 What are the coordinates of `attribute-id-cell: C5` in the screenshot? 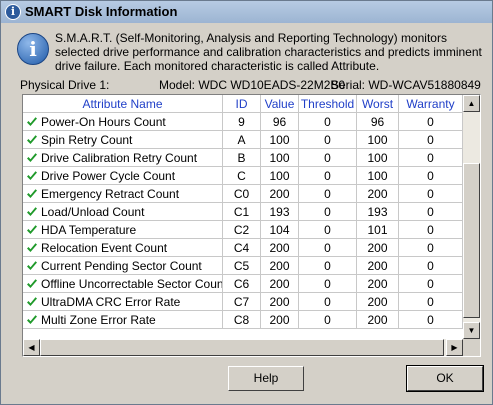 It's located at (242, 266).